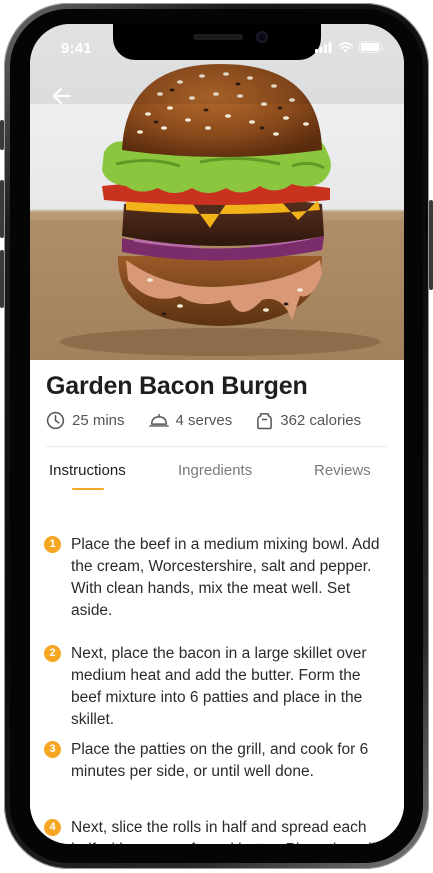 Image resolution: width=433 pixels, height=873 pixels. Describe the element at coordinates (87, 470) in the screenshot. I see `tab-instructions: Instructions` at that location.